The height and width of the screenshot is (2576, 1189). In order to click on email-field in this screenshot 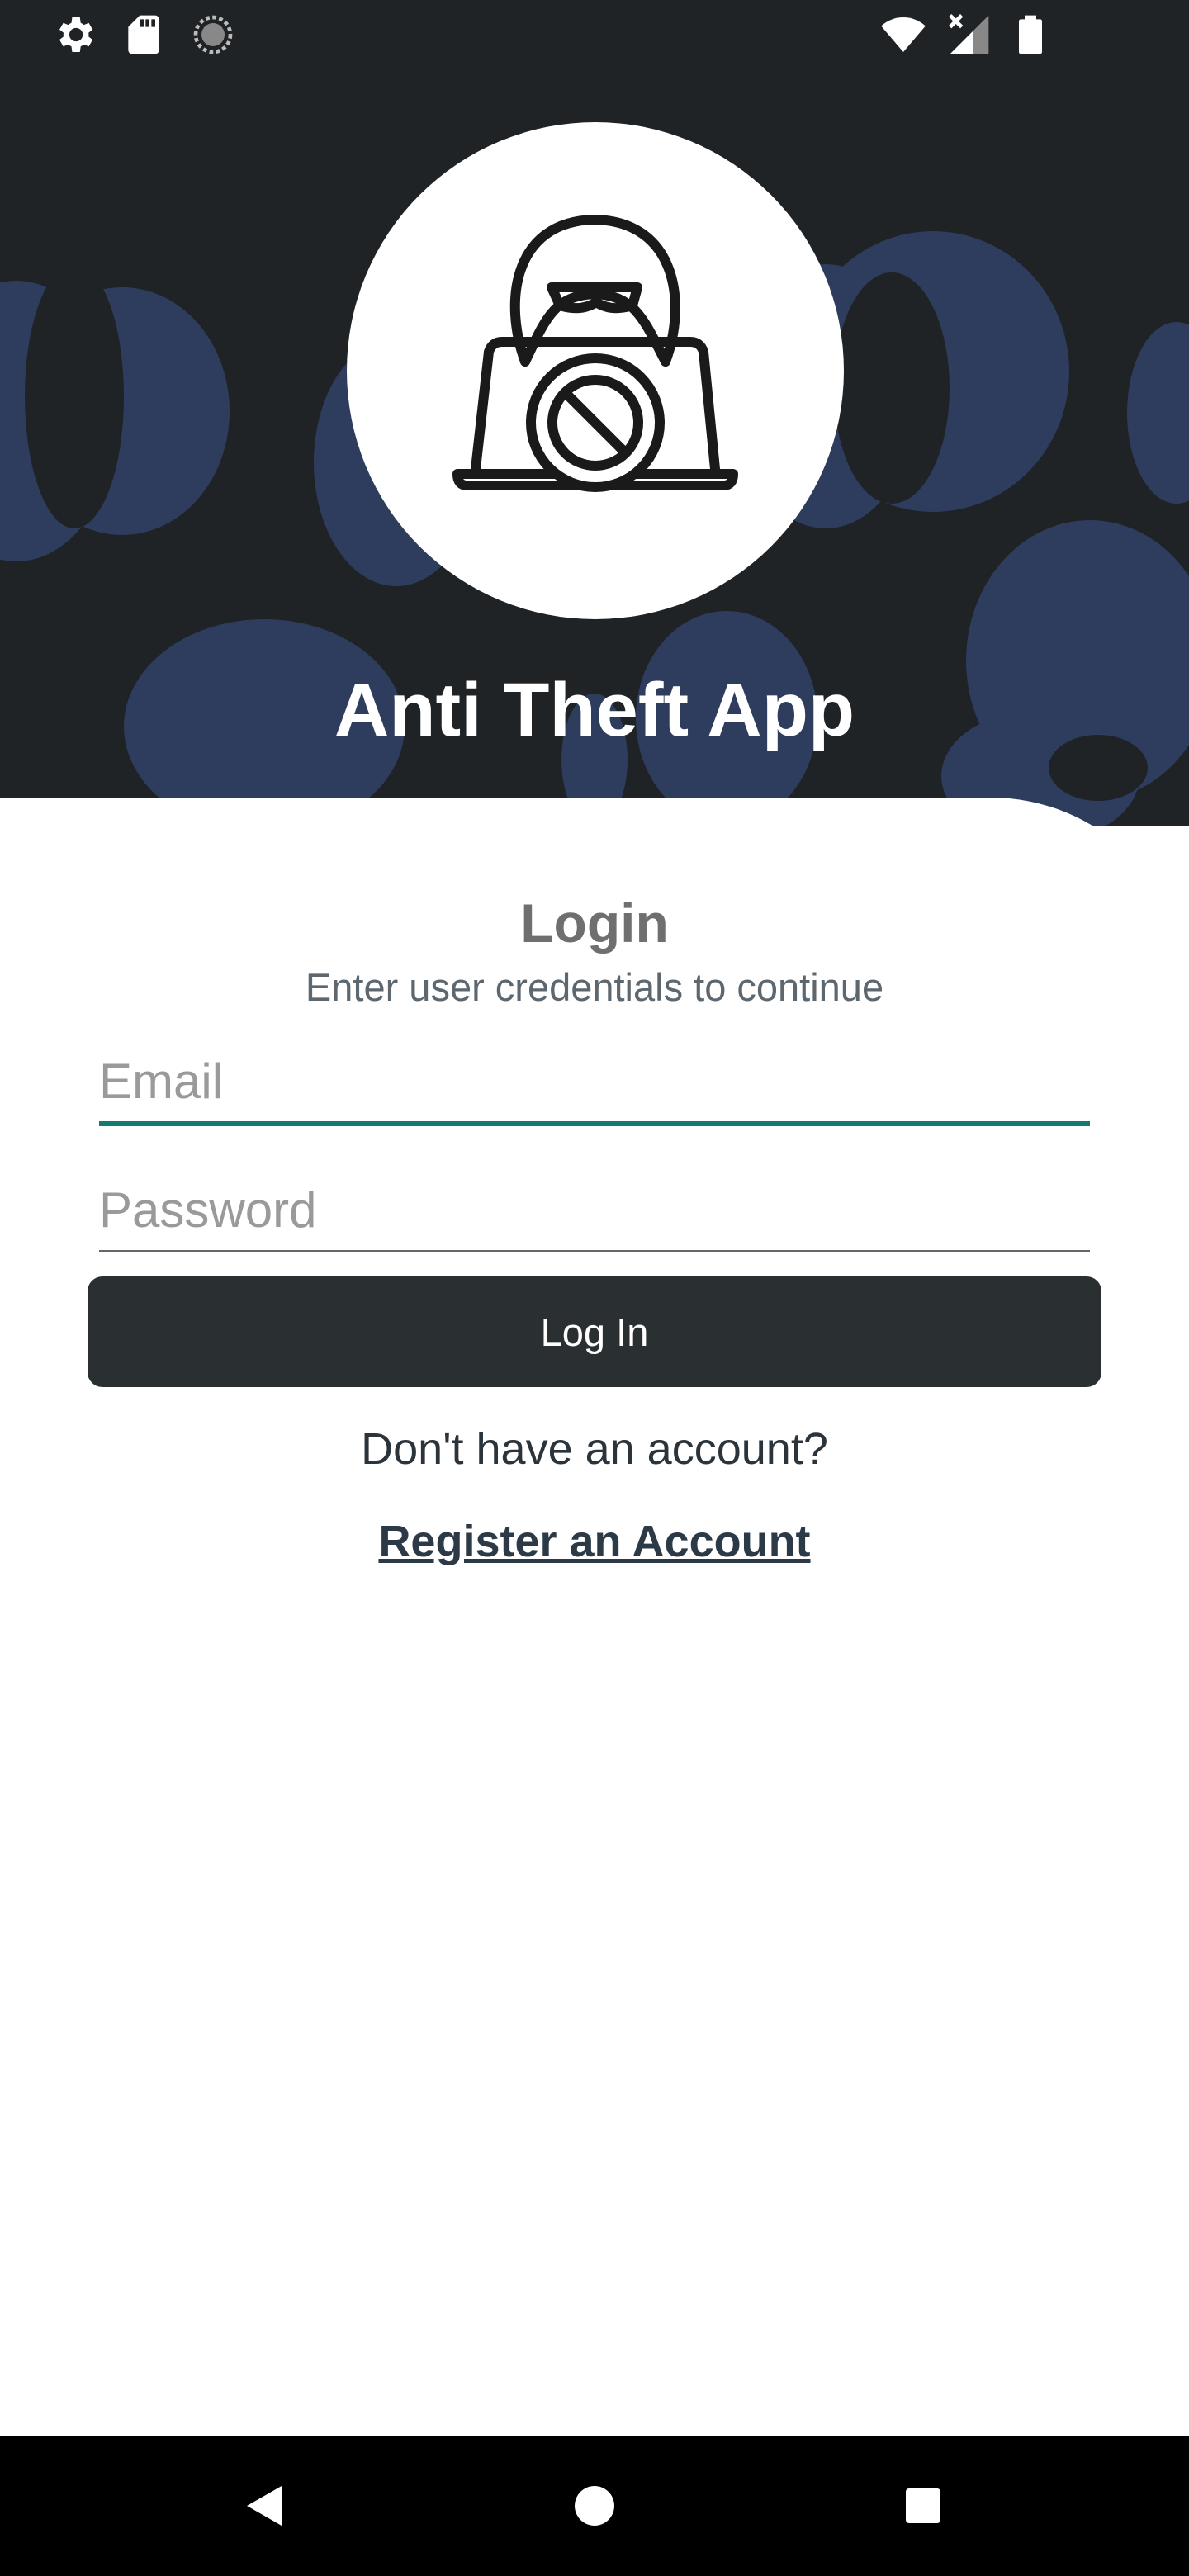, I will do `click(594, 1081)`.